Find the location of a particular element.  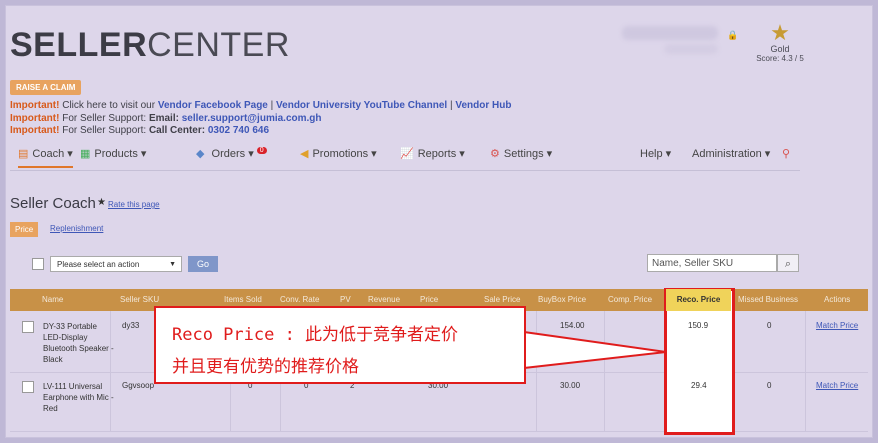

annotation-line-1: Reco Price : 此为低于竞争者定价 is located at coordinates (315, 335).